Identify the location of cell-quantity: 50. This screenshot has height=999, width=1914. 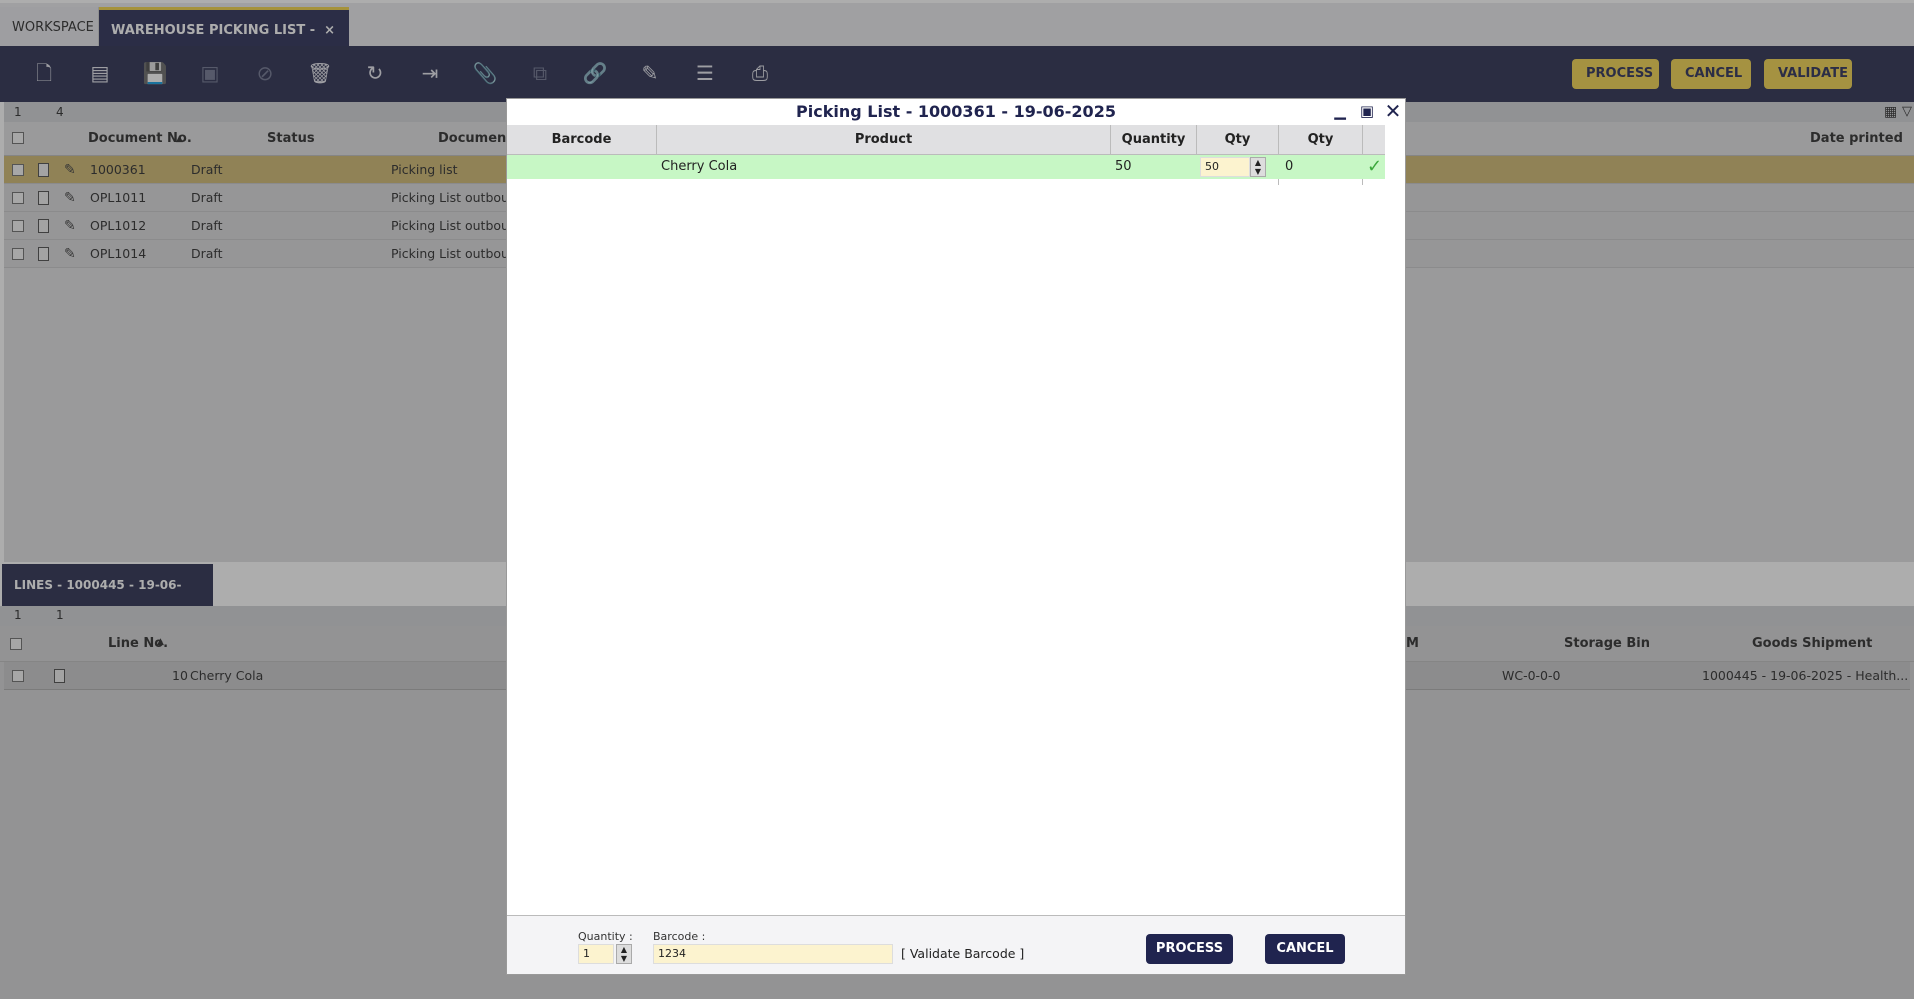
(1123, 166).